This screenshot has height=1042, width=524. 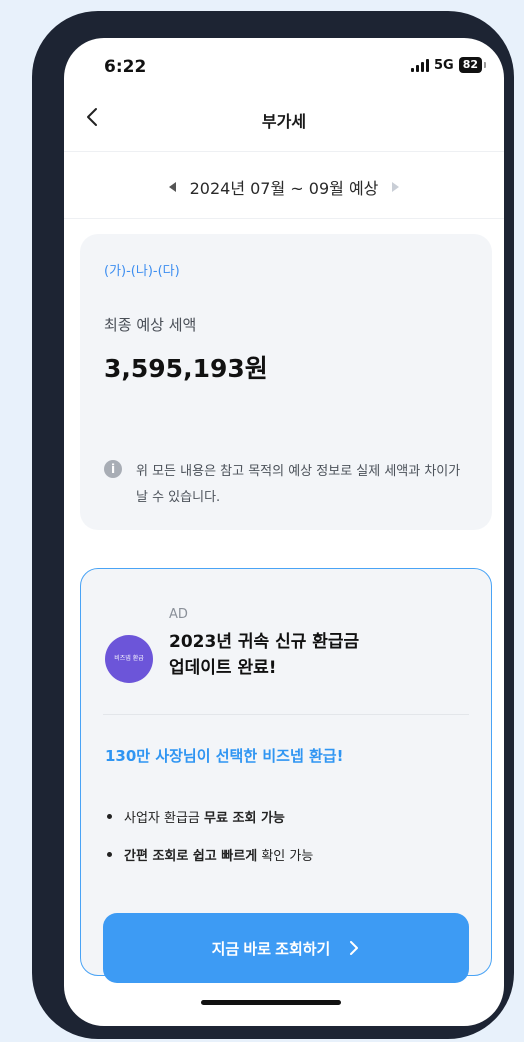 What do you see at coordinates (319, 655) in the screenshot?
I see `ad-title: 2023년 귀속 신규 환급금 업데이트 완료!` at bounding box center [319, 655].